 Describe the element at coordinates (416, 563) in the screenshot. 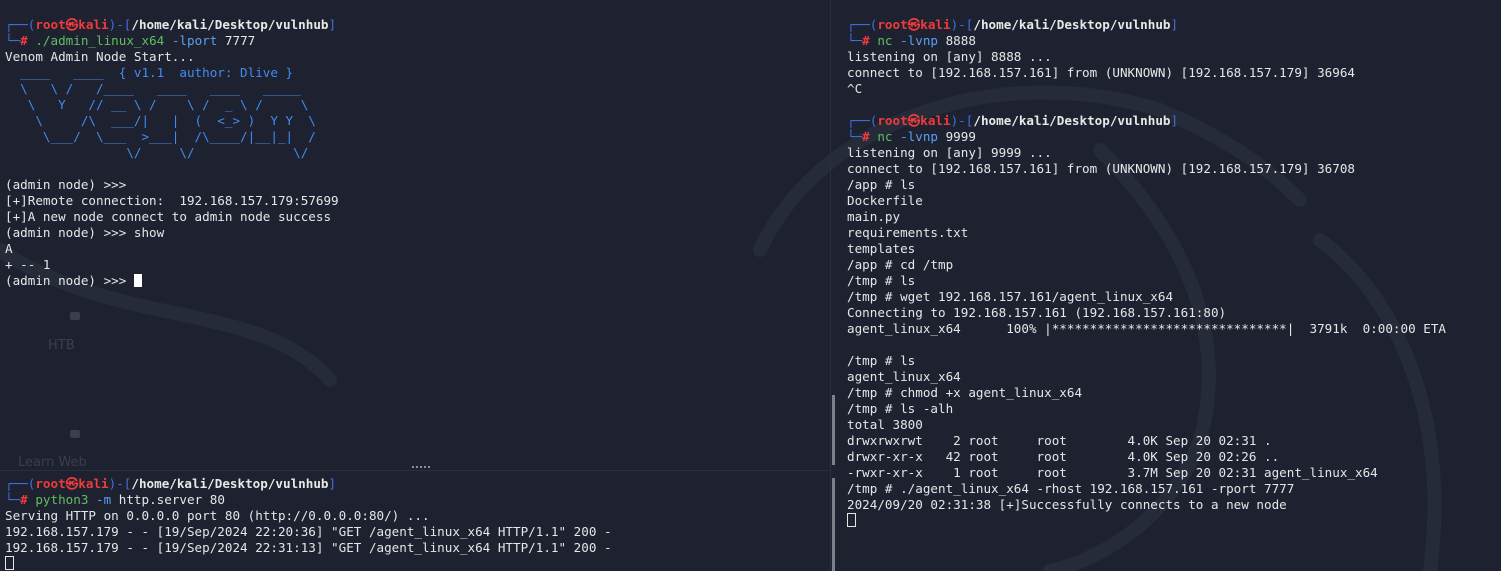

I see `http-input-line` at that location.